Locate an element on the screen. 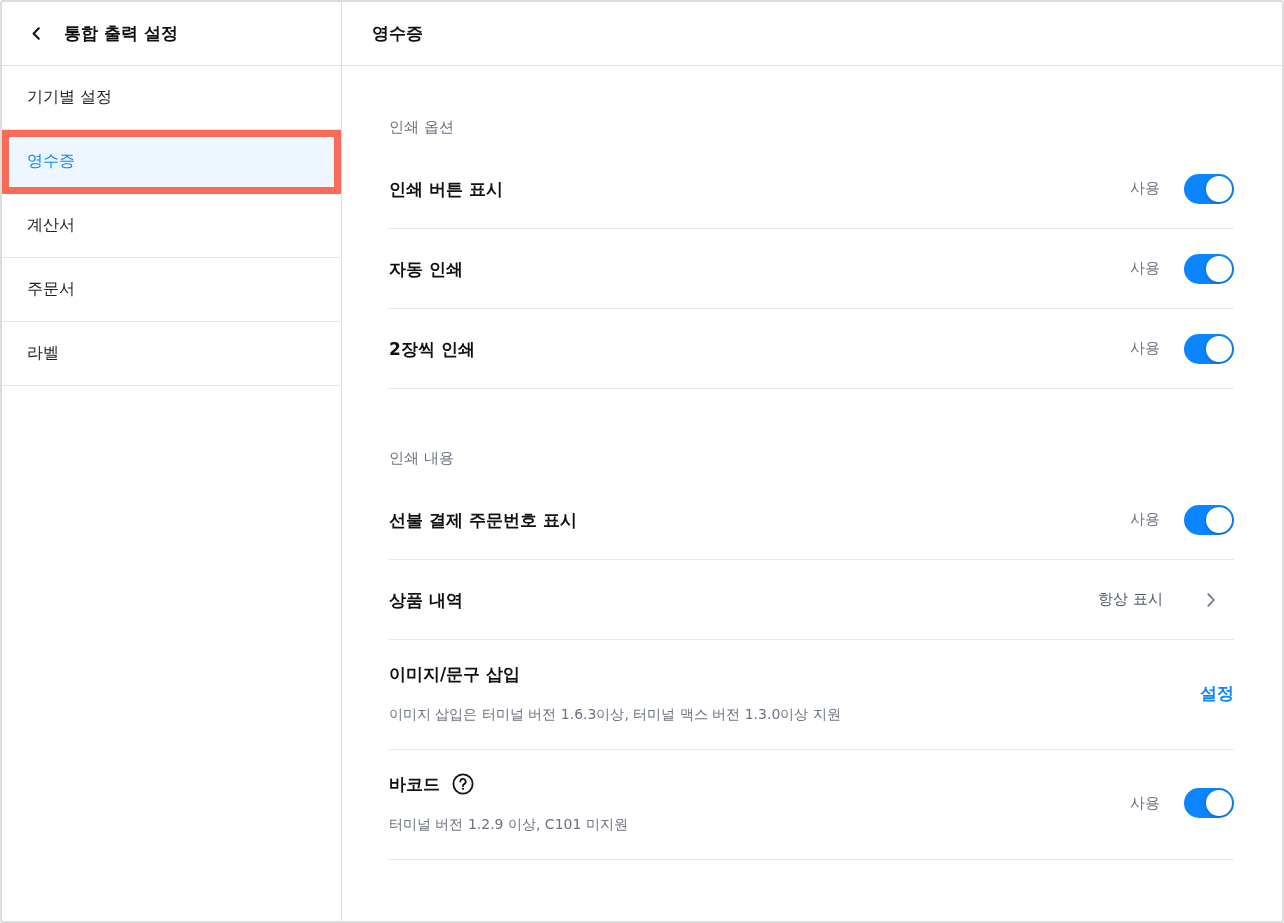 The height and width of the screenshot is (923, 1284). setting-label: 자동 인쇄 is located at coordinates (426, 269).